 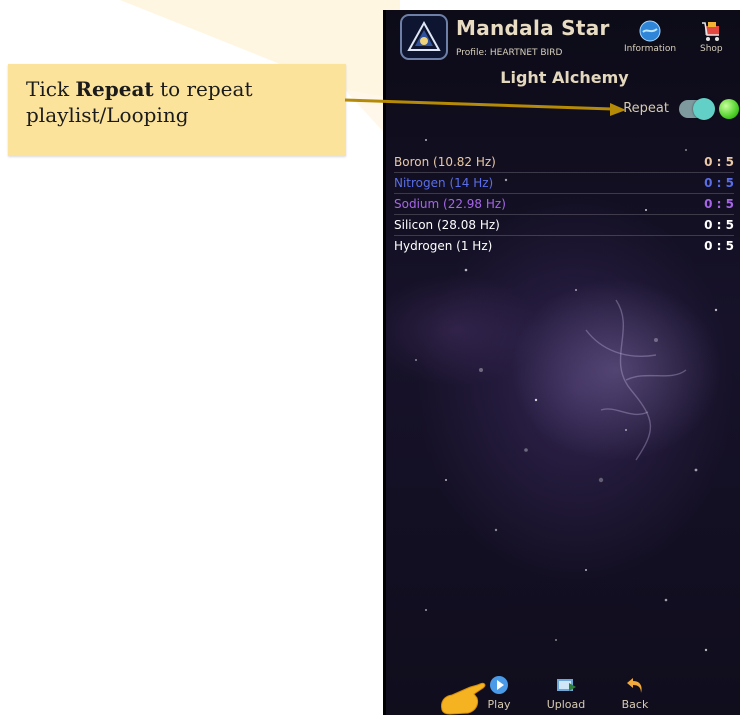 I want to click on playlist-title: Light Alchemy, so click(x=564, y=77).